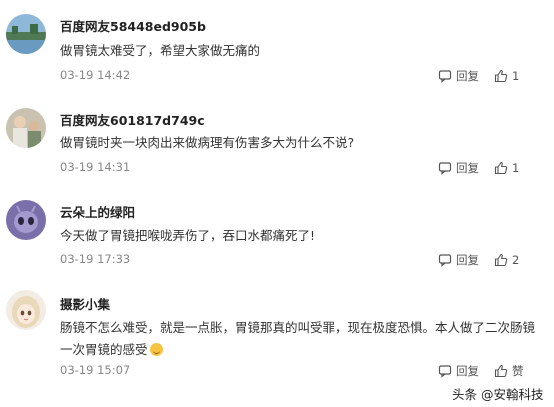 This screenshot has width=554, height=407. Describe the element at coordinates (132, 119) in the screenshot. I see `username: 百度网友601817d749c` at that location.